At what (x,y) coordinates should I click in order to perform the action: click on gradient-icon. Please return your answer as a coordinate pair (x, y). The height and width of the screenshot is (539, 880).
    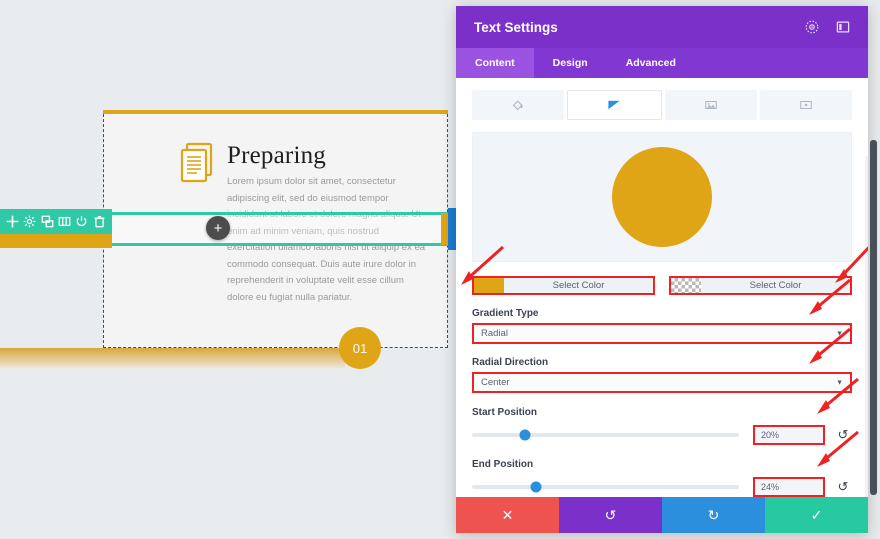
    Looking at the image, I should click on (614, 105).